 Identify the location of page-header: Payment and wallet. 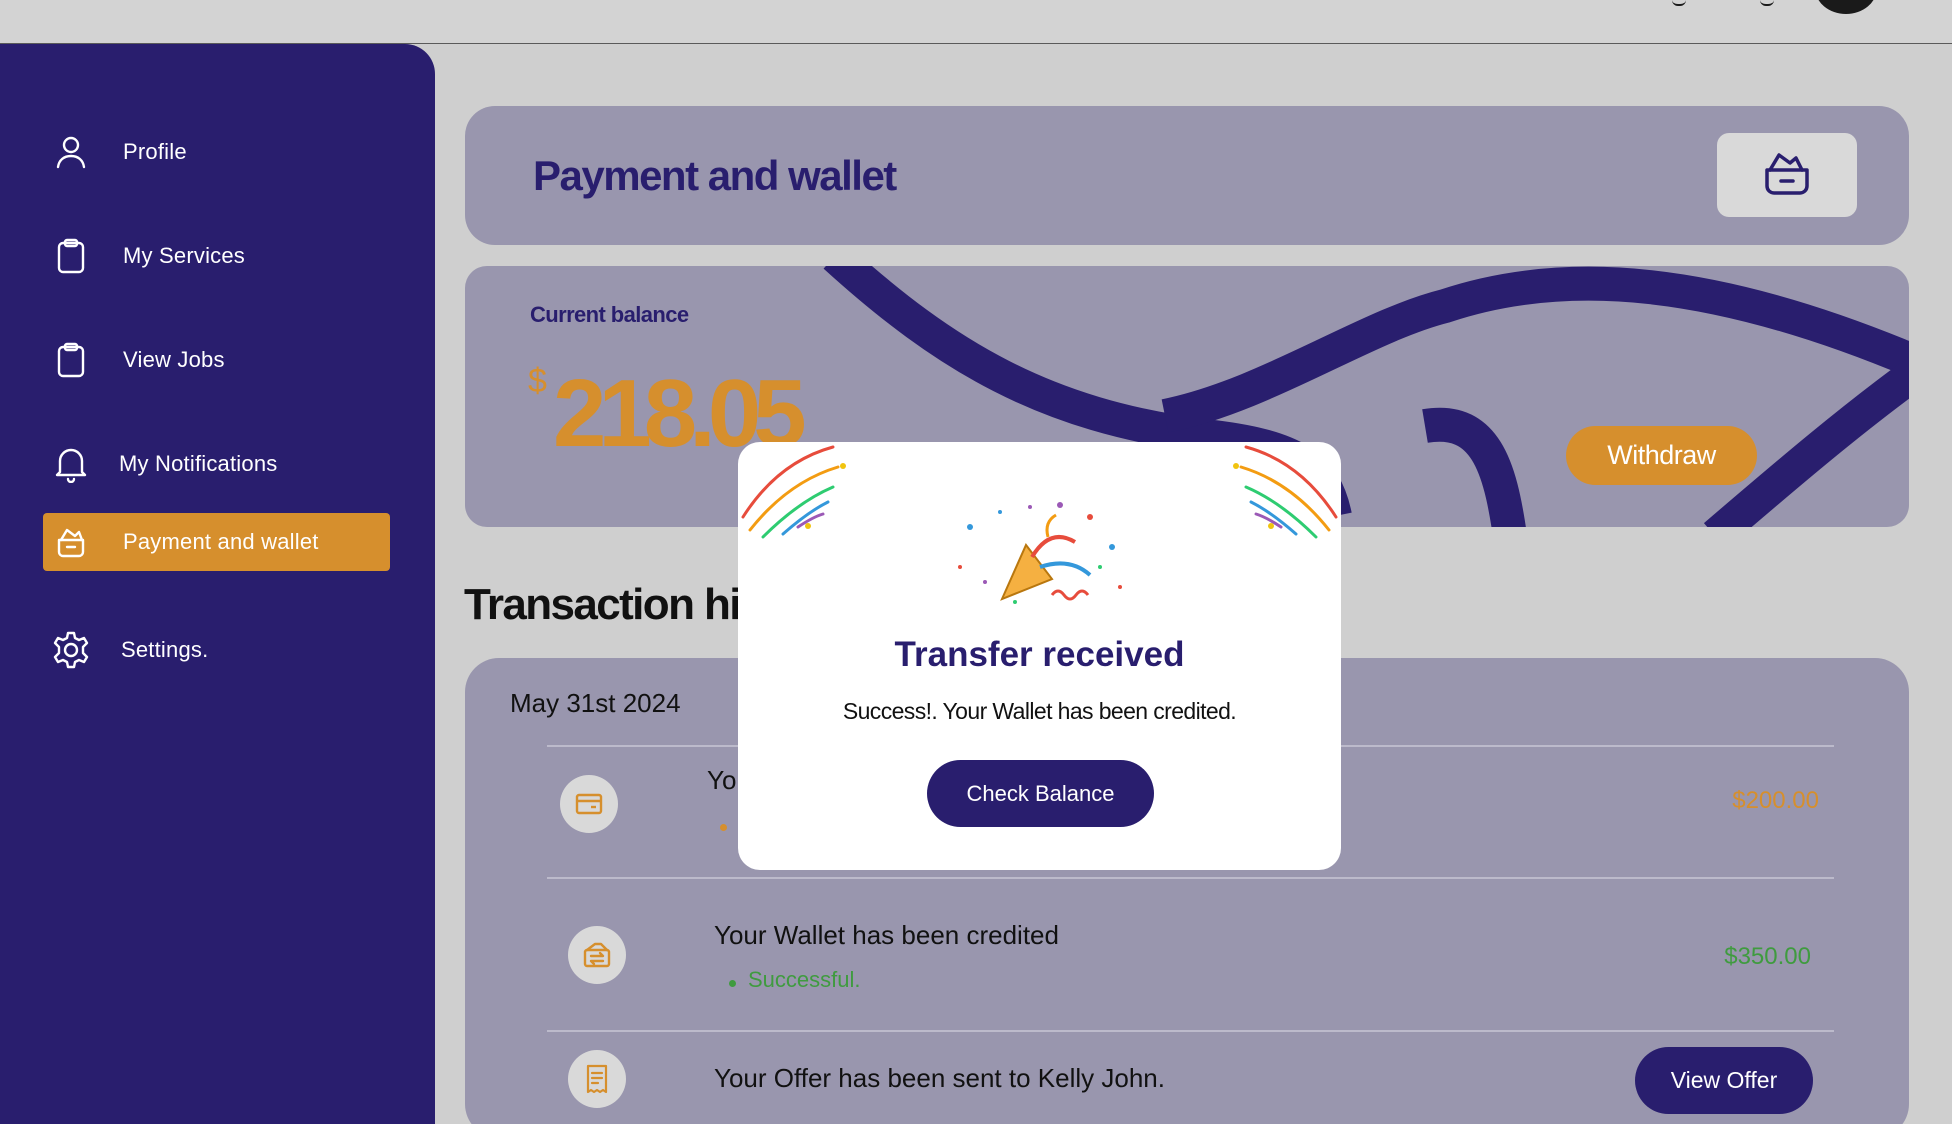
(1187, 175).